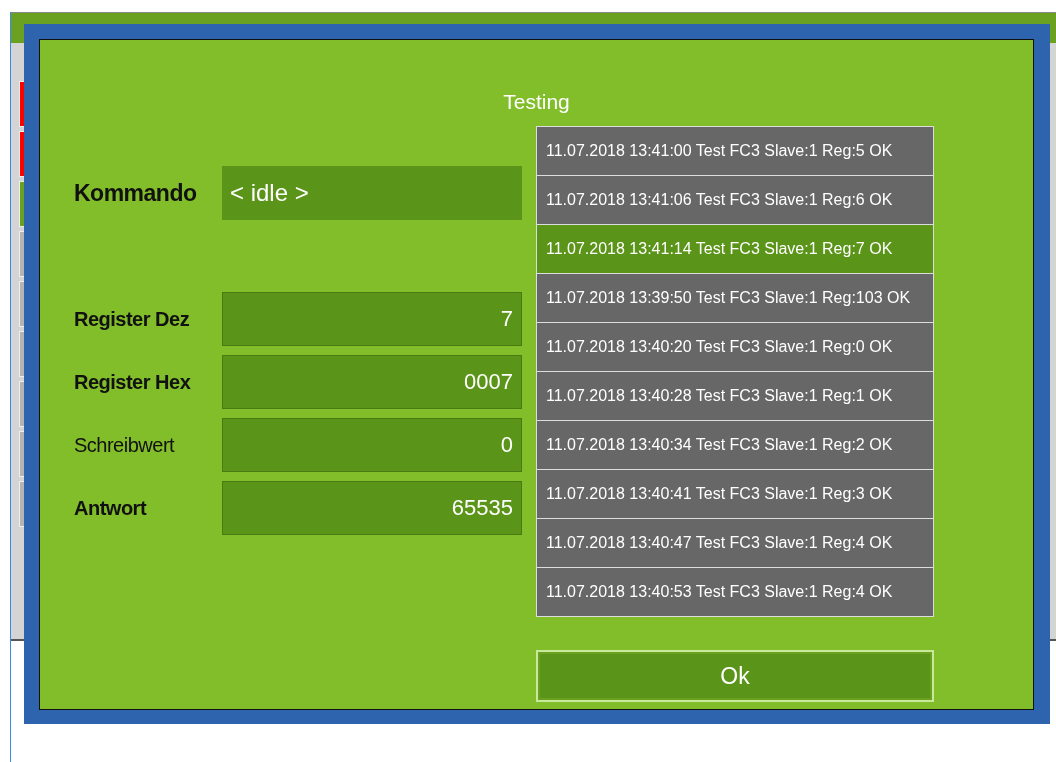 This screenshot has width=1056, height=762. What do you see at coordinates (136, 193) in the screenshot?
I see `field-label: Kommando` at bounding box center [136, 193].